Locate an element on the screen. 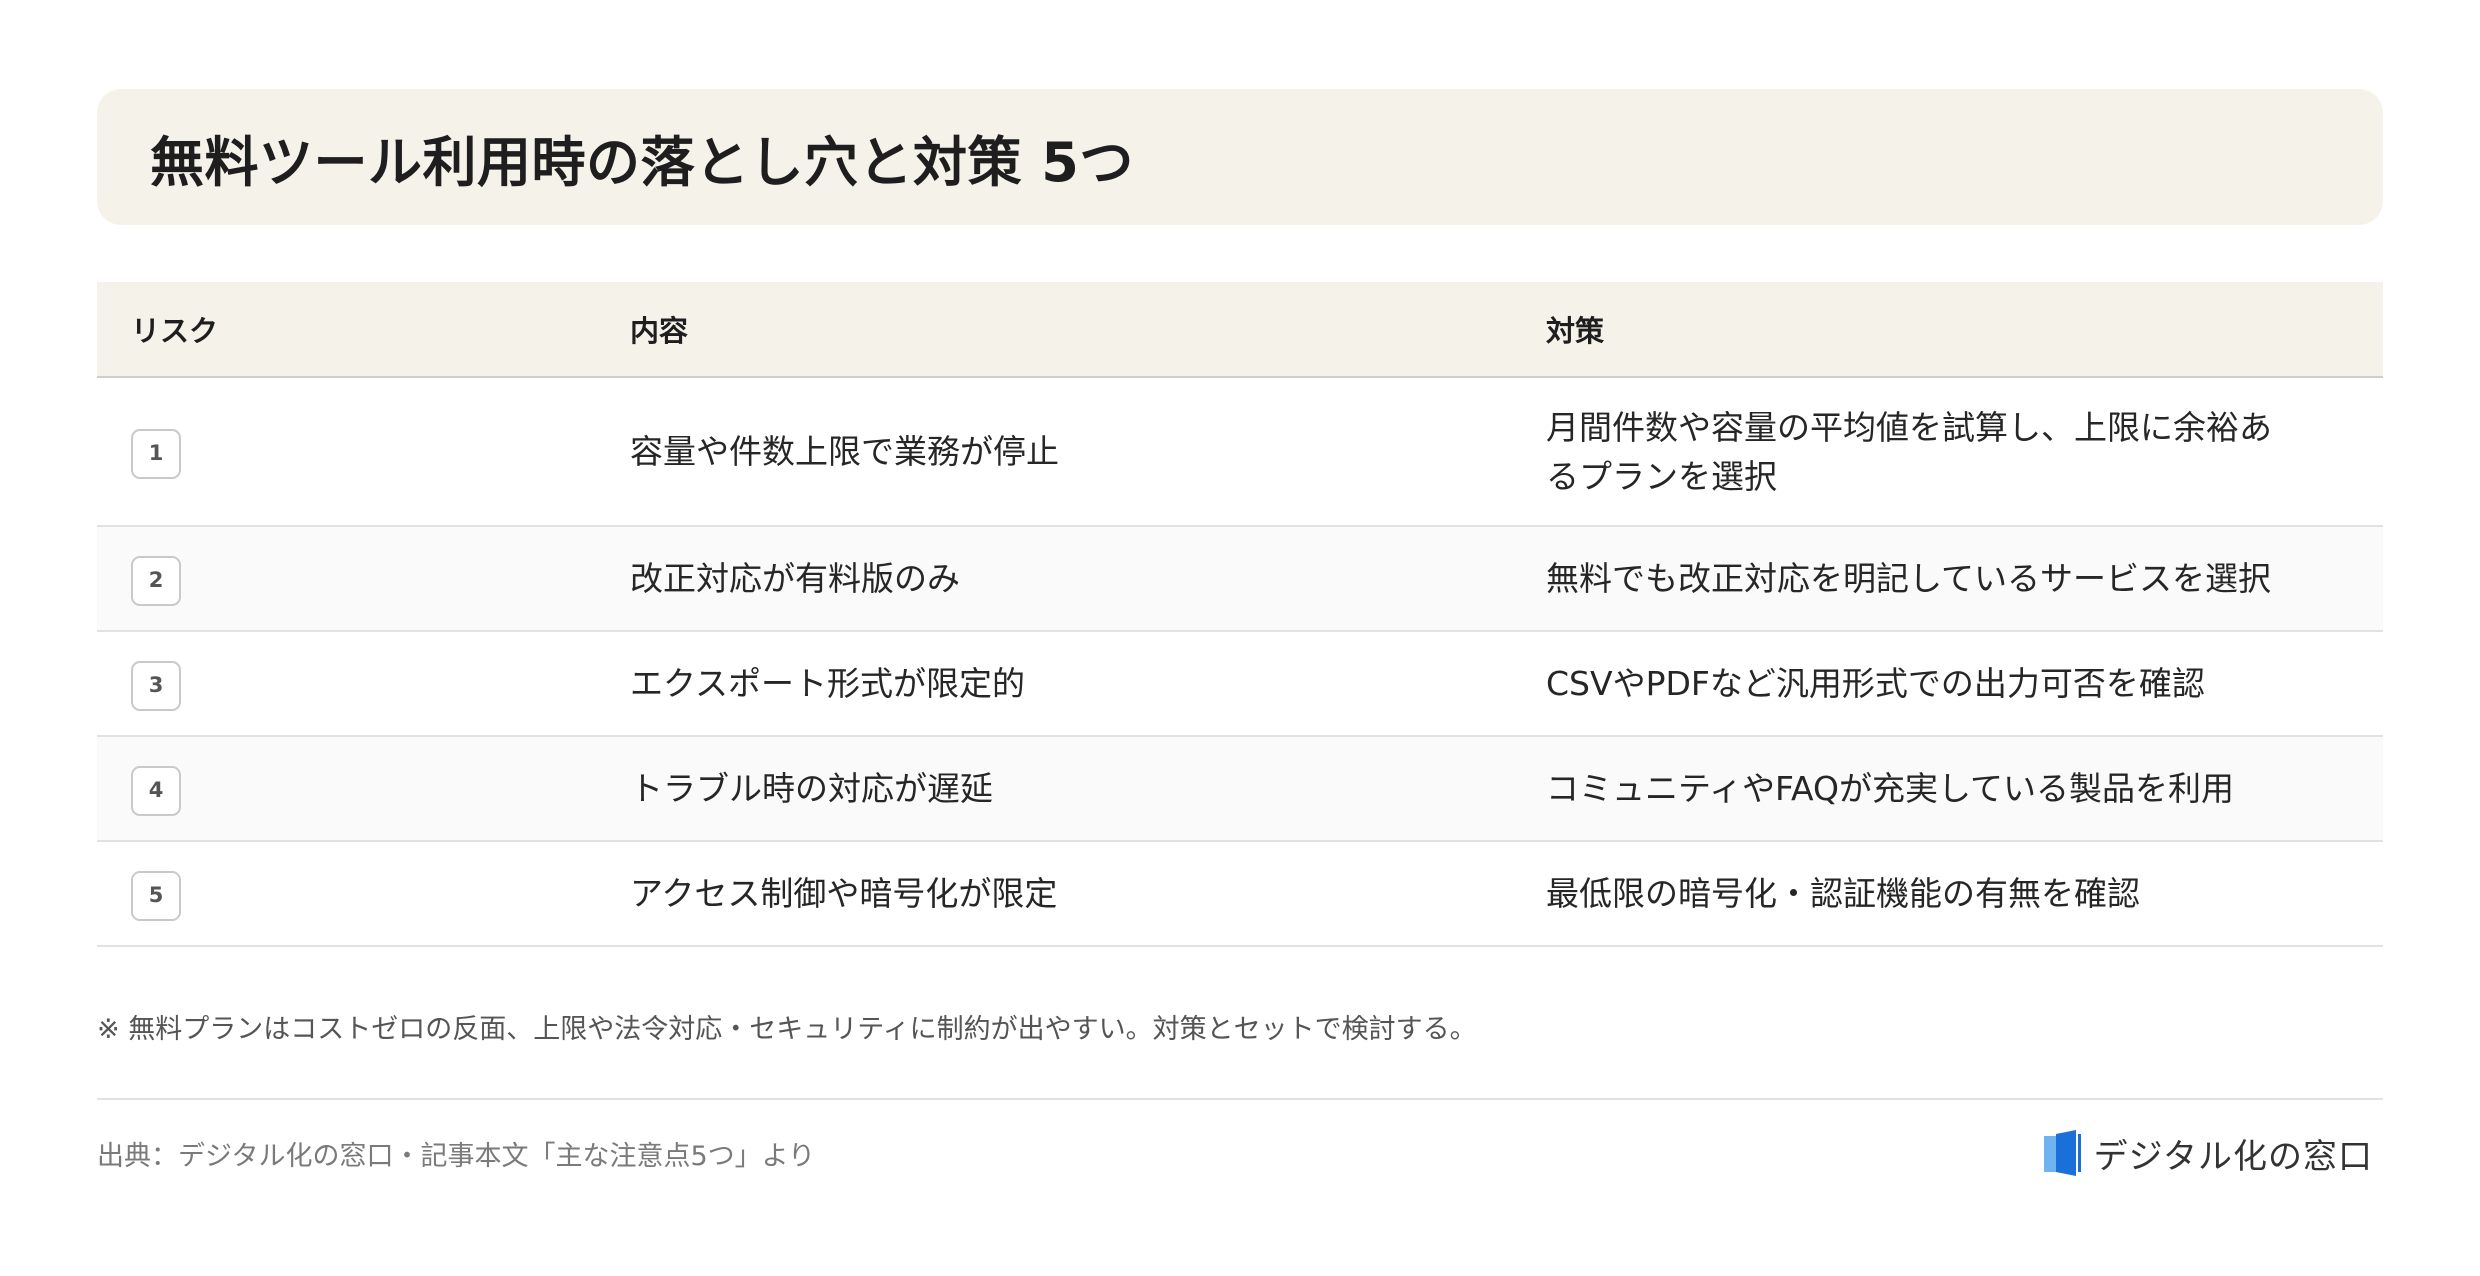 This screenshot has height=1276, width=2480. risk-countermeasure: 月間件数や容量の平均値を試算し、上限に余裕あるプランを選択 is located at coordinates (1909, 451).